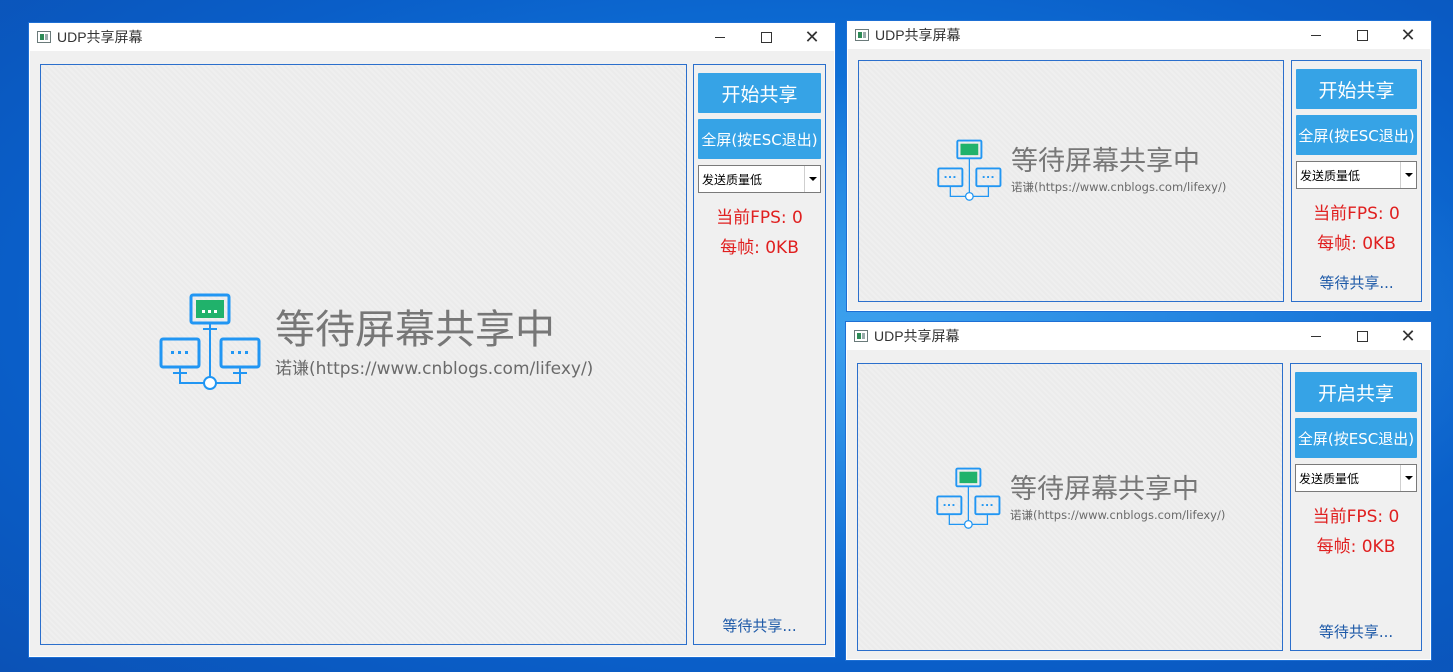  I want to click on start-share-button: 开启共享, so click(1356, 392).